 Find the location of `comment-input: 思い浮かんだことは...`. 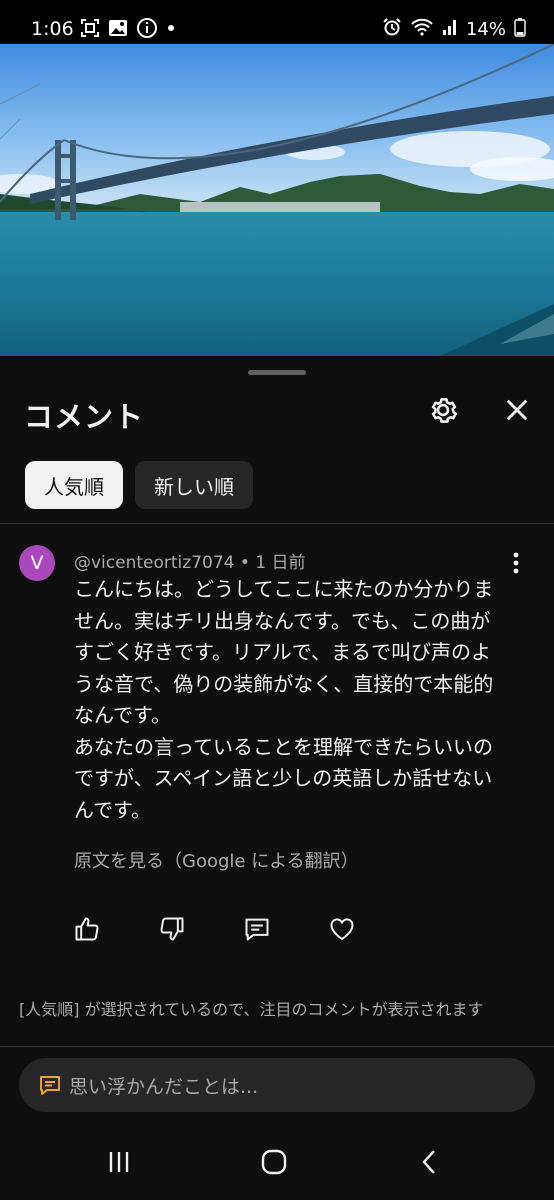

comment-input: 思い浮かんだことは... is located at coordinates (277, 1085).